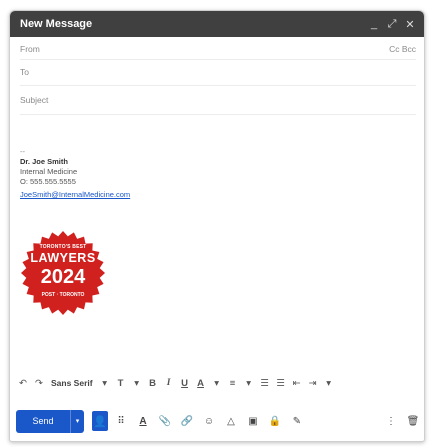 This screenshot has width=433, height=447. I want to click on attach-icon: 📎, so click(165, 421).